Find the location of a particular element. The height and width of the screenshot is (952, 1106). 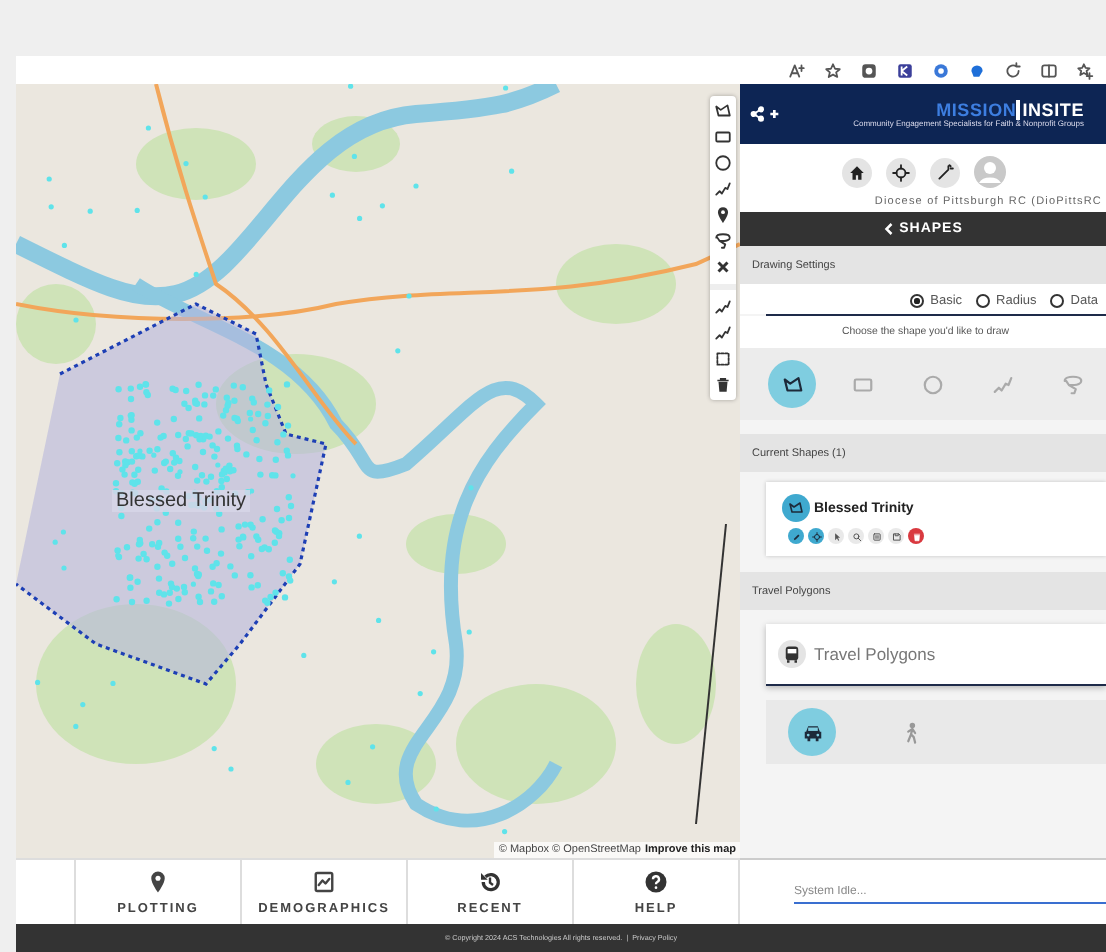

cursor-icon is located at coordinates (836, 536).